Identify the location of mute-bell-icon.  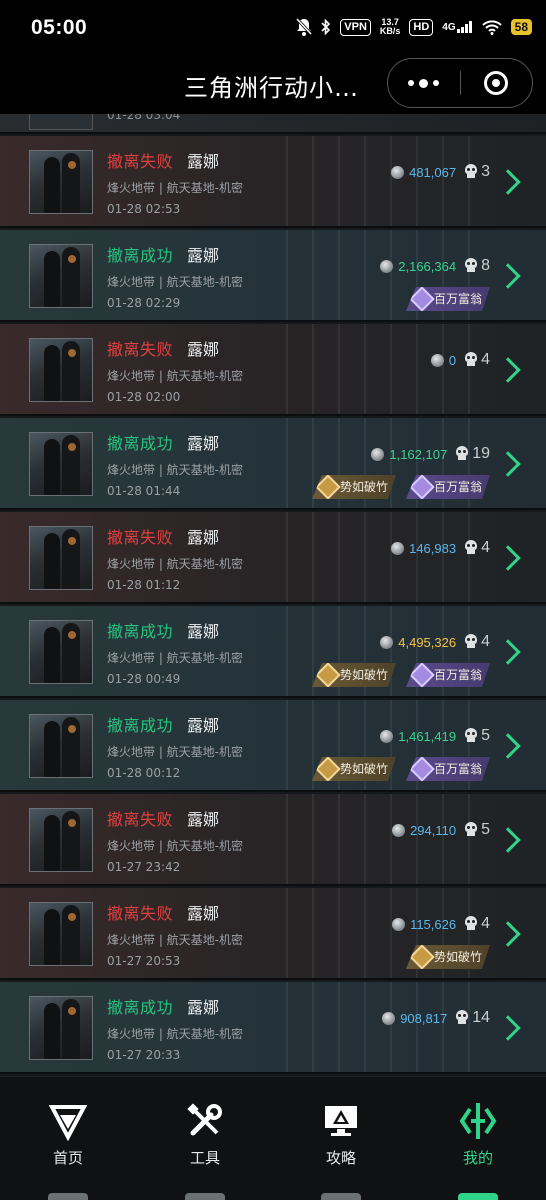
(304, 27).